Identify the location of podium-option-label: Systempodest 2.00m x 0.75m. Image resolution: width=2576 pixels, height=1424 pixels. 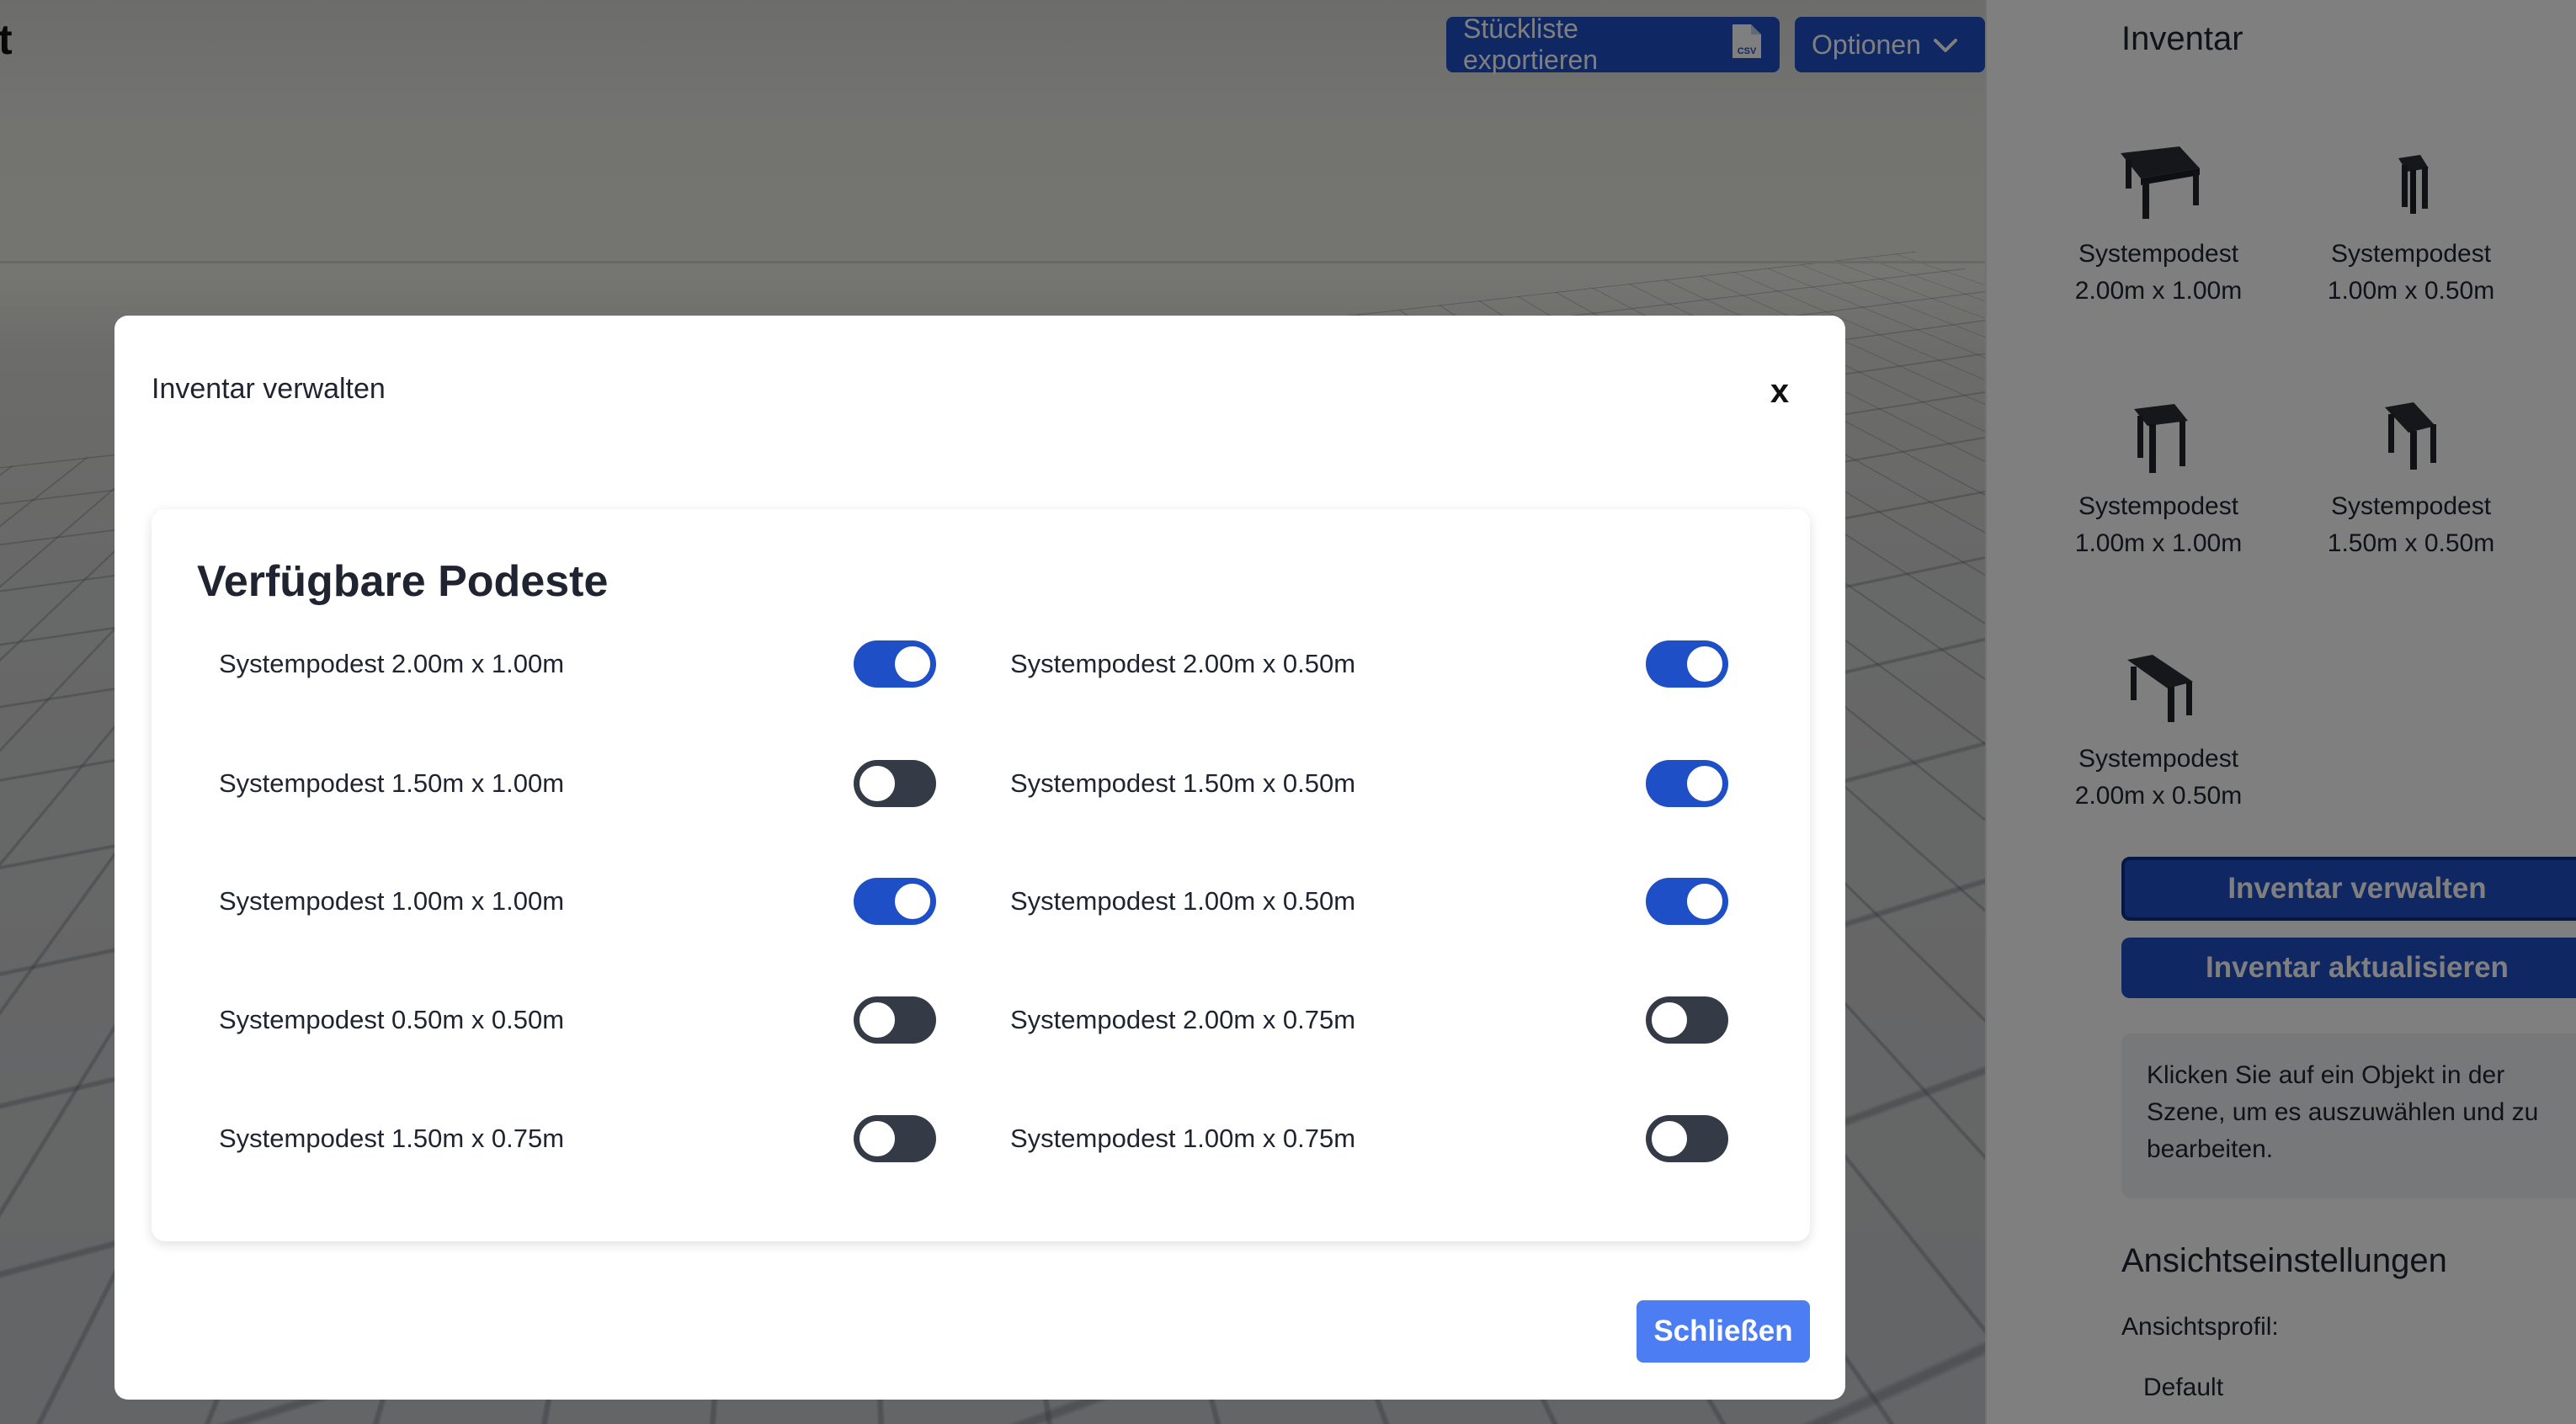
(1183, 1020).